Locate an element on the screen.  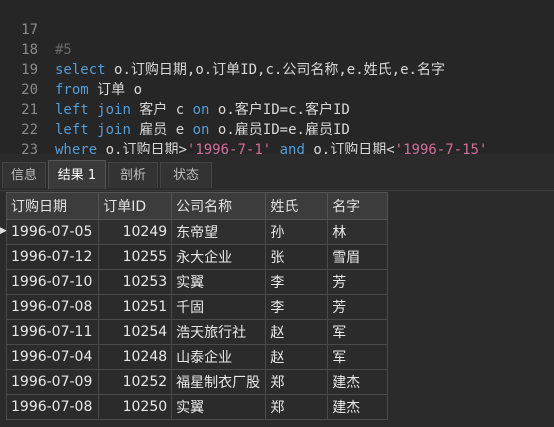
table-cell: 10249 is located at coordinates (135, 232).